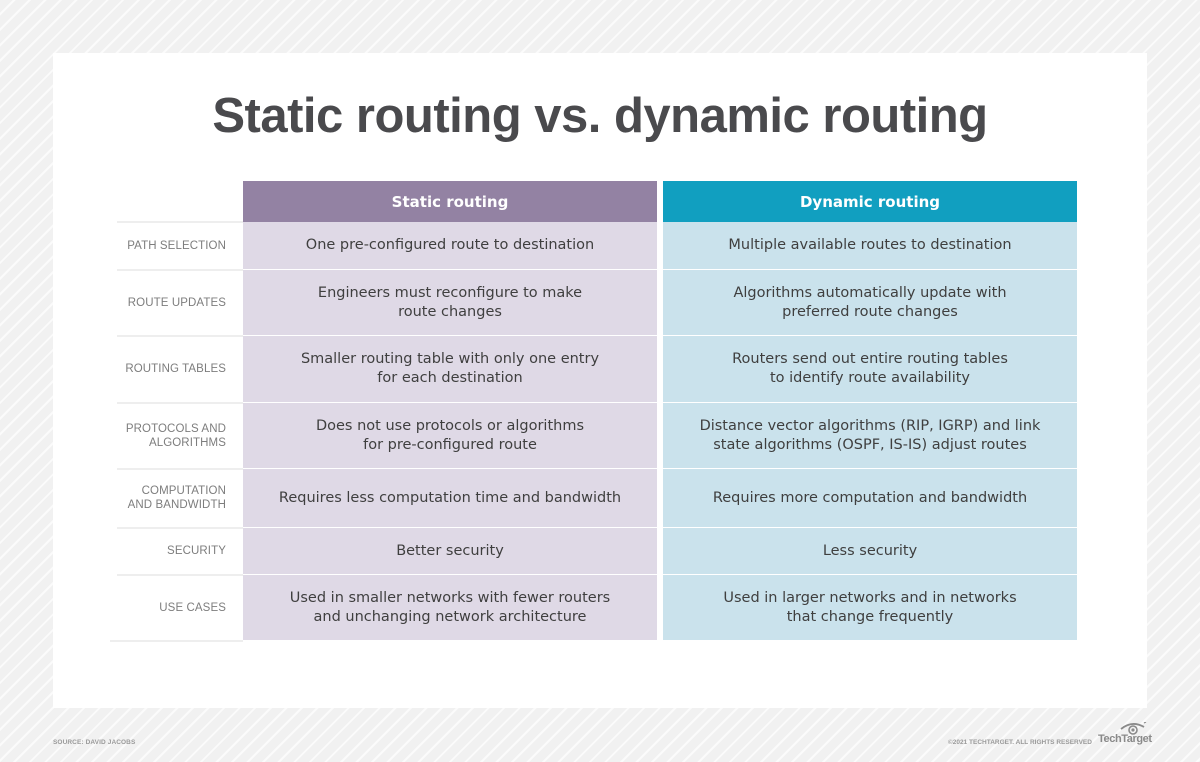 The width and height of the screenshot is (1200, 762). I want to click on dynamic-cell: Less security, so click(870, 551).